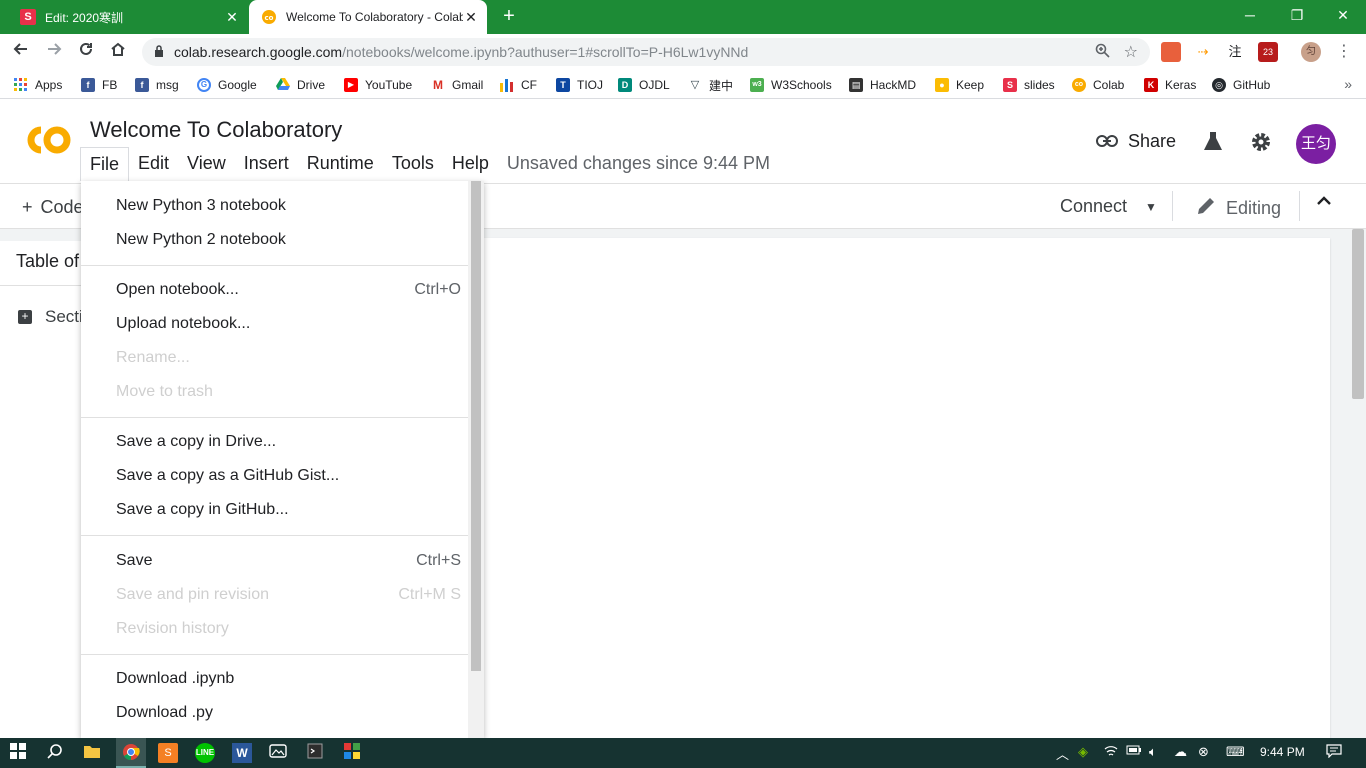  I want to click on bookmark-google: G Google, so click(227, 85).